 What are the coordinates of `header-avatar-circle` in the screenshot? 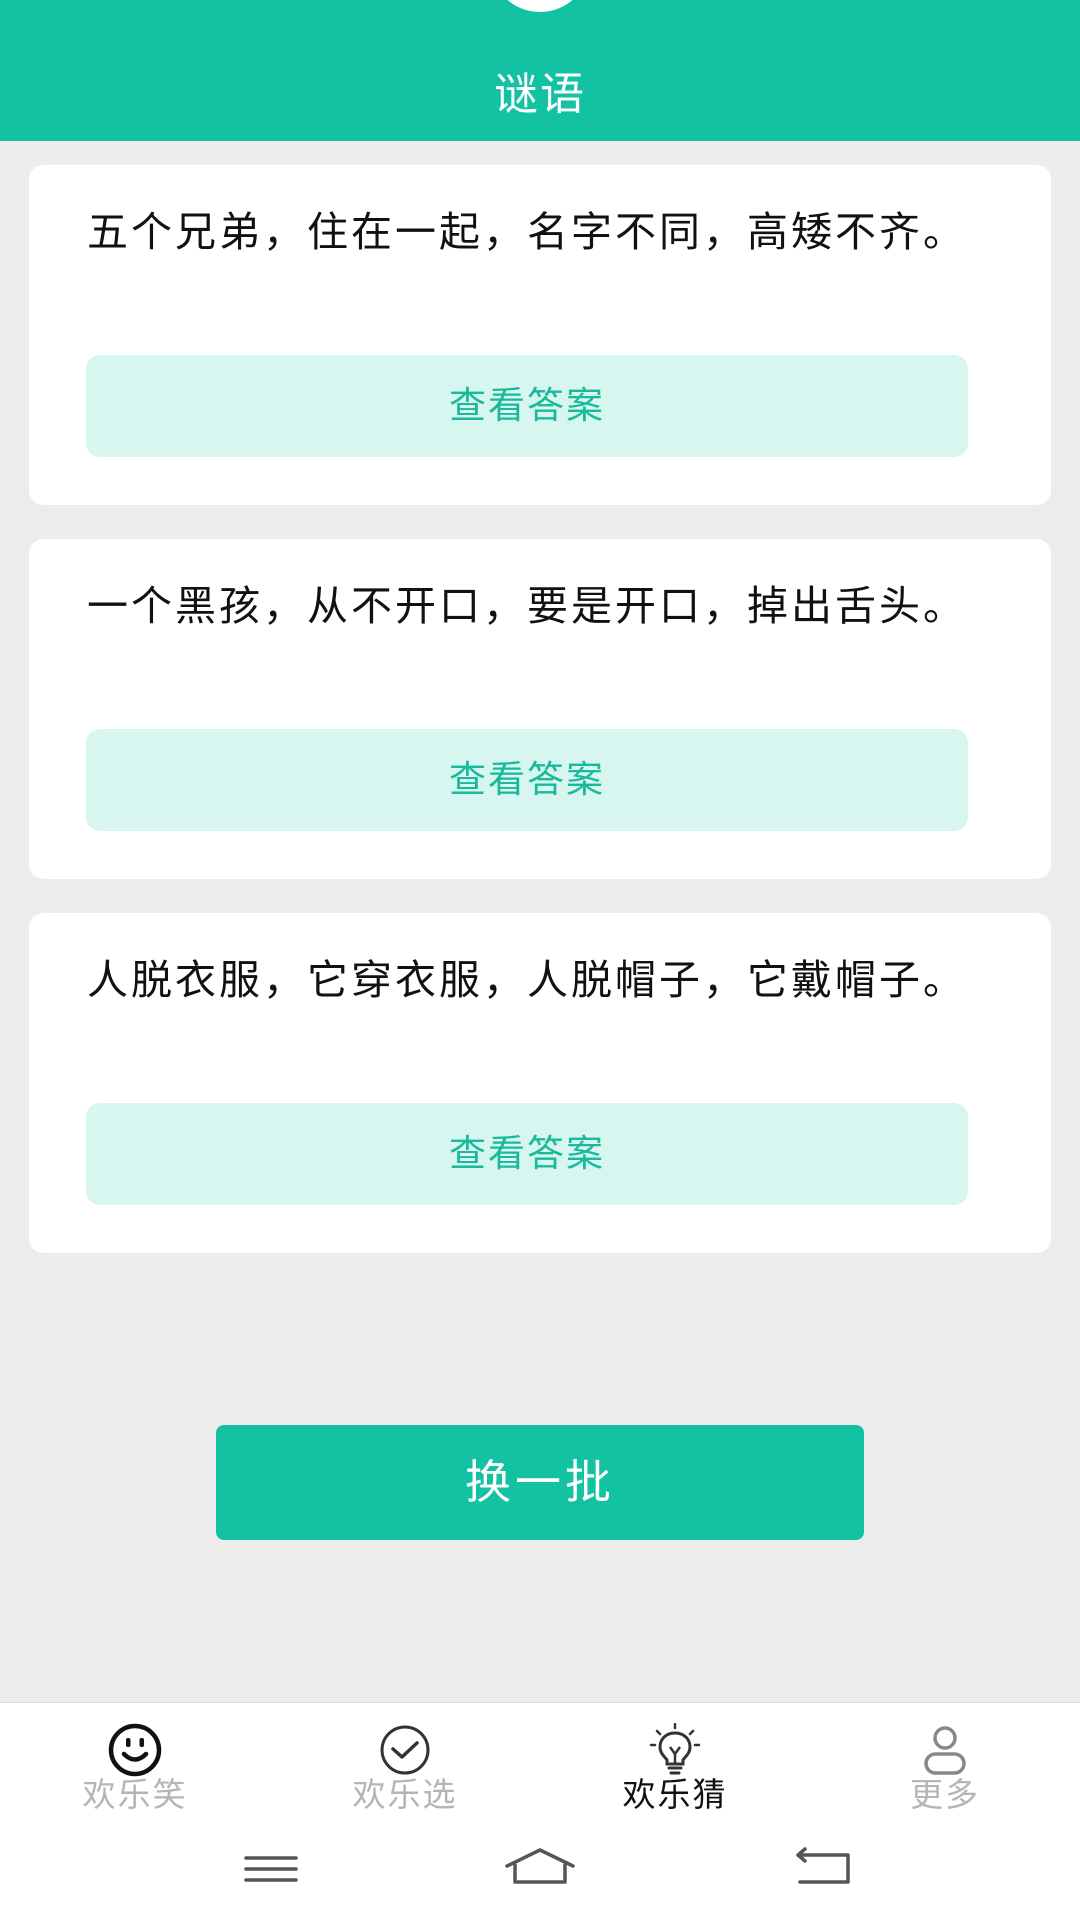 It's located at (540, 6).